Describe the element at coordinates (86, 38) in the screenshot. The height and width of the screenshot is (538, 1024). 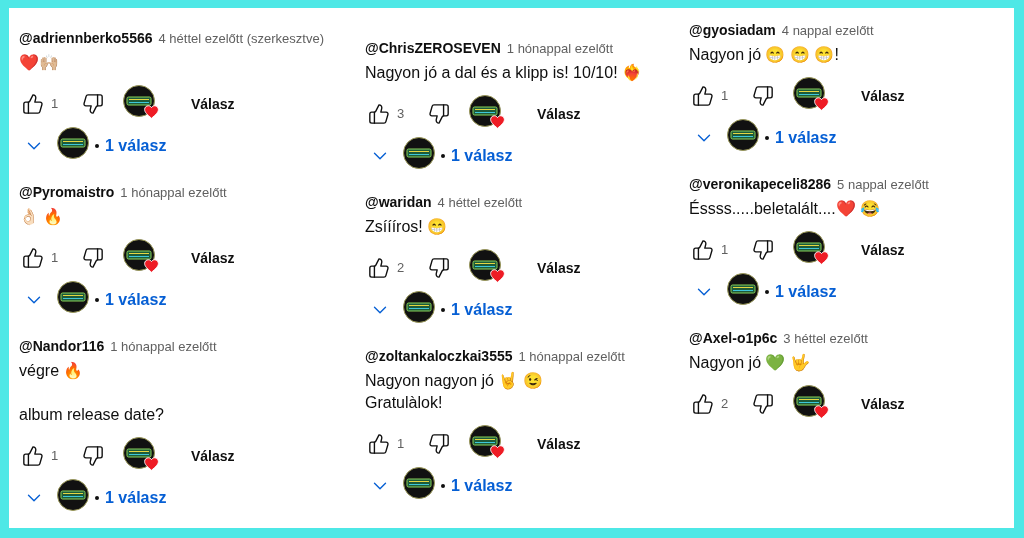
I see `comment-author: @adriennberko5566` at that location.